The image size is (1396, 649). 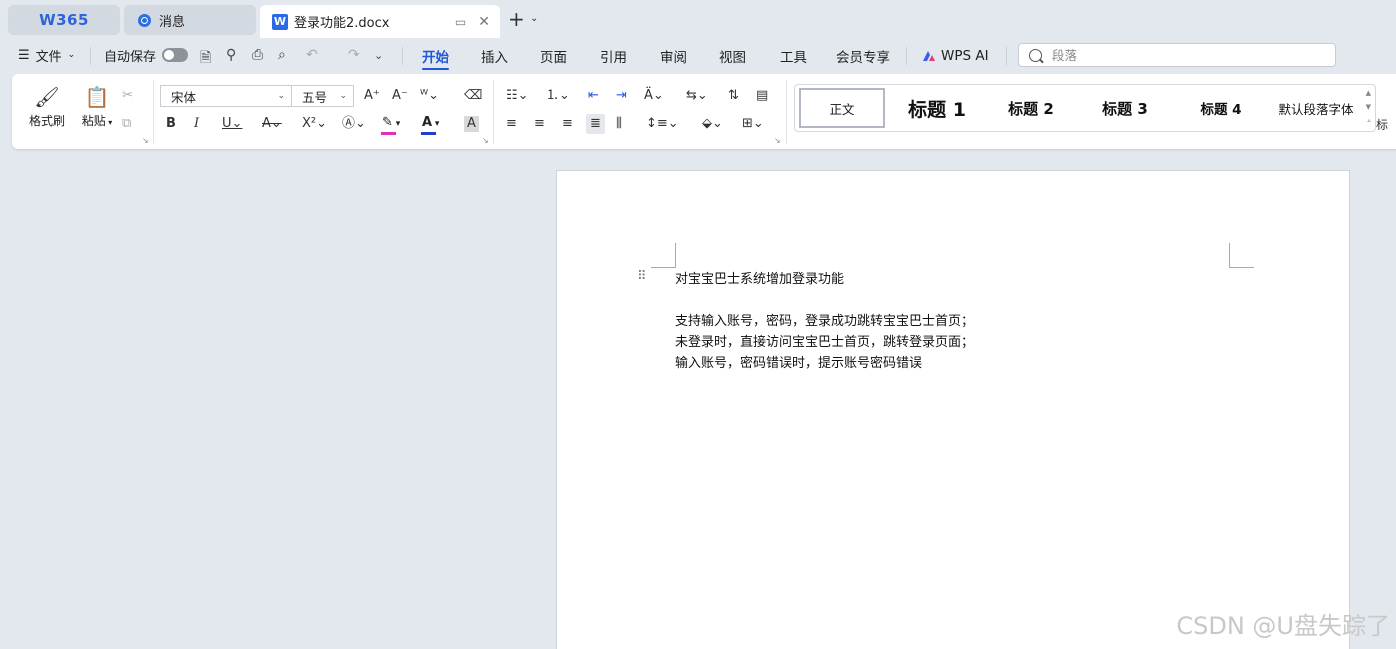 I want to click on doc-paragraph: 输入账号，密码错误时，提示账号密码错误, so click(x=798, y=361).